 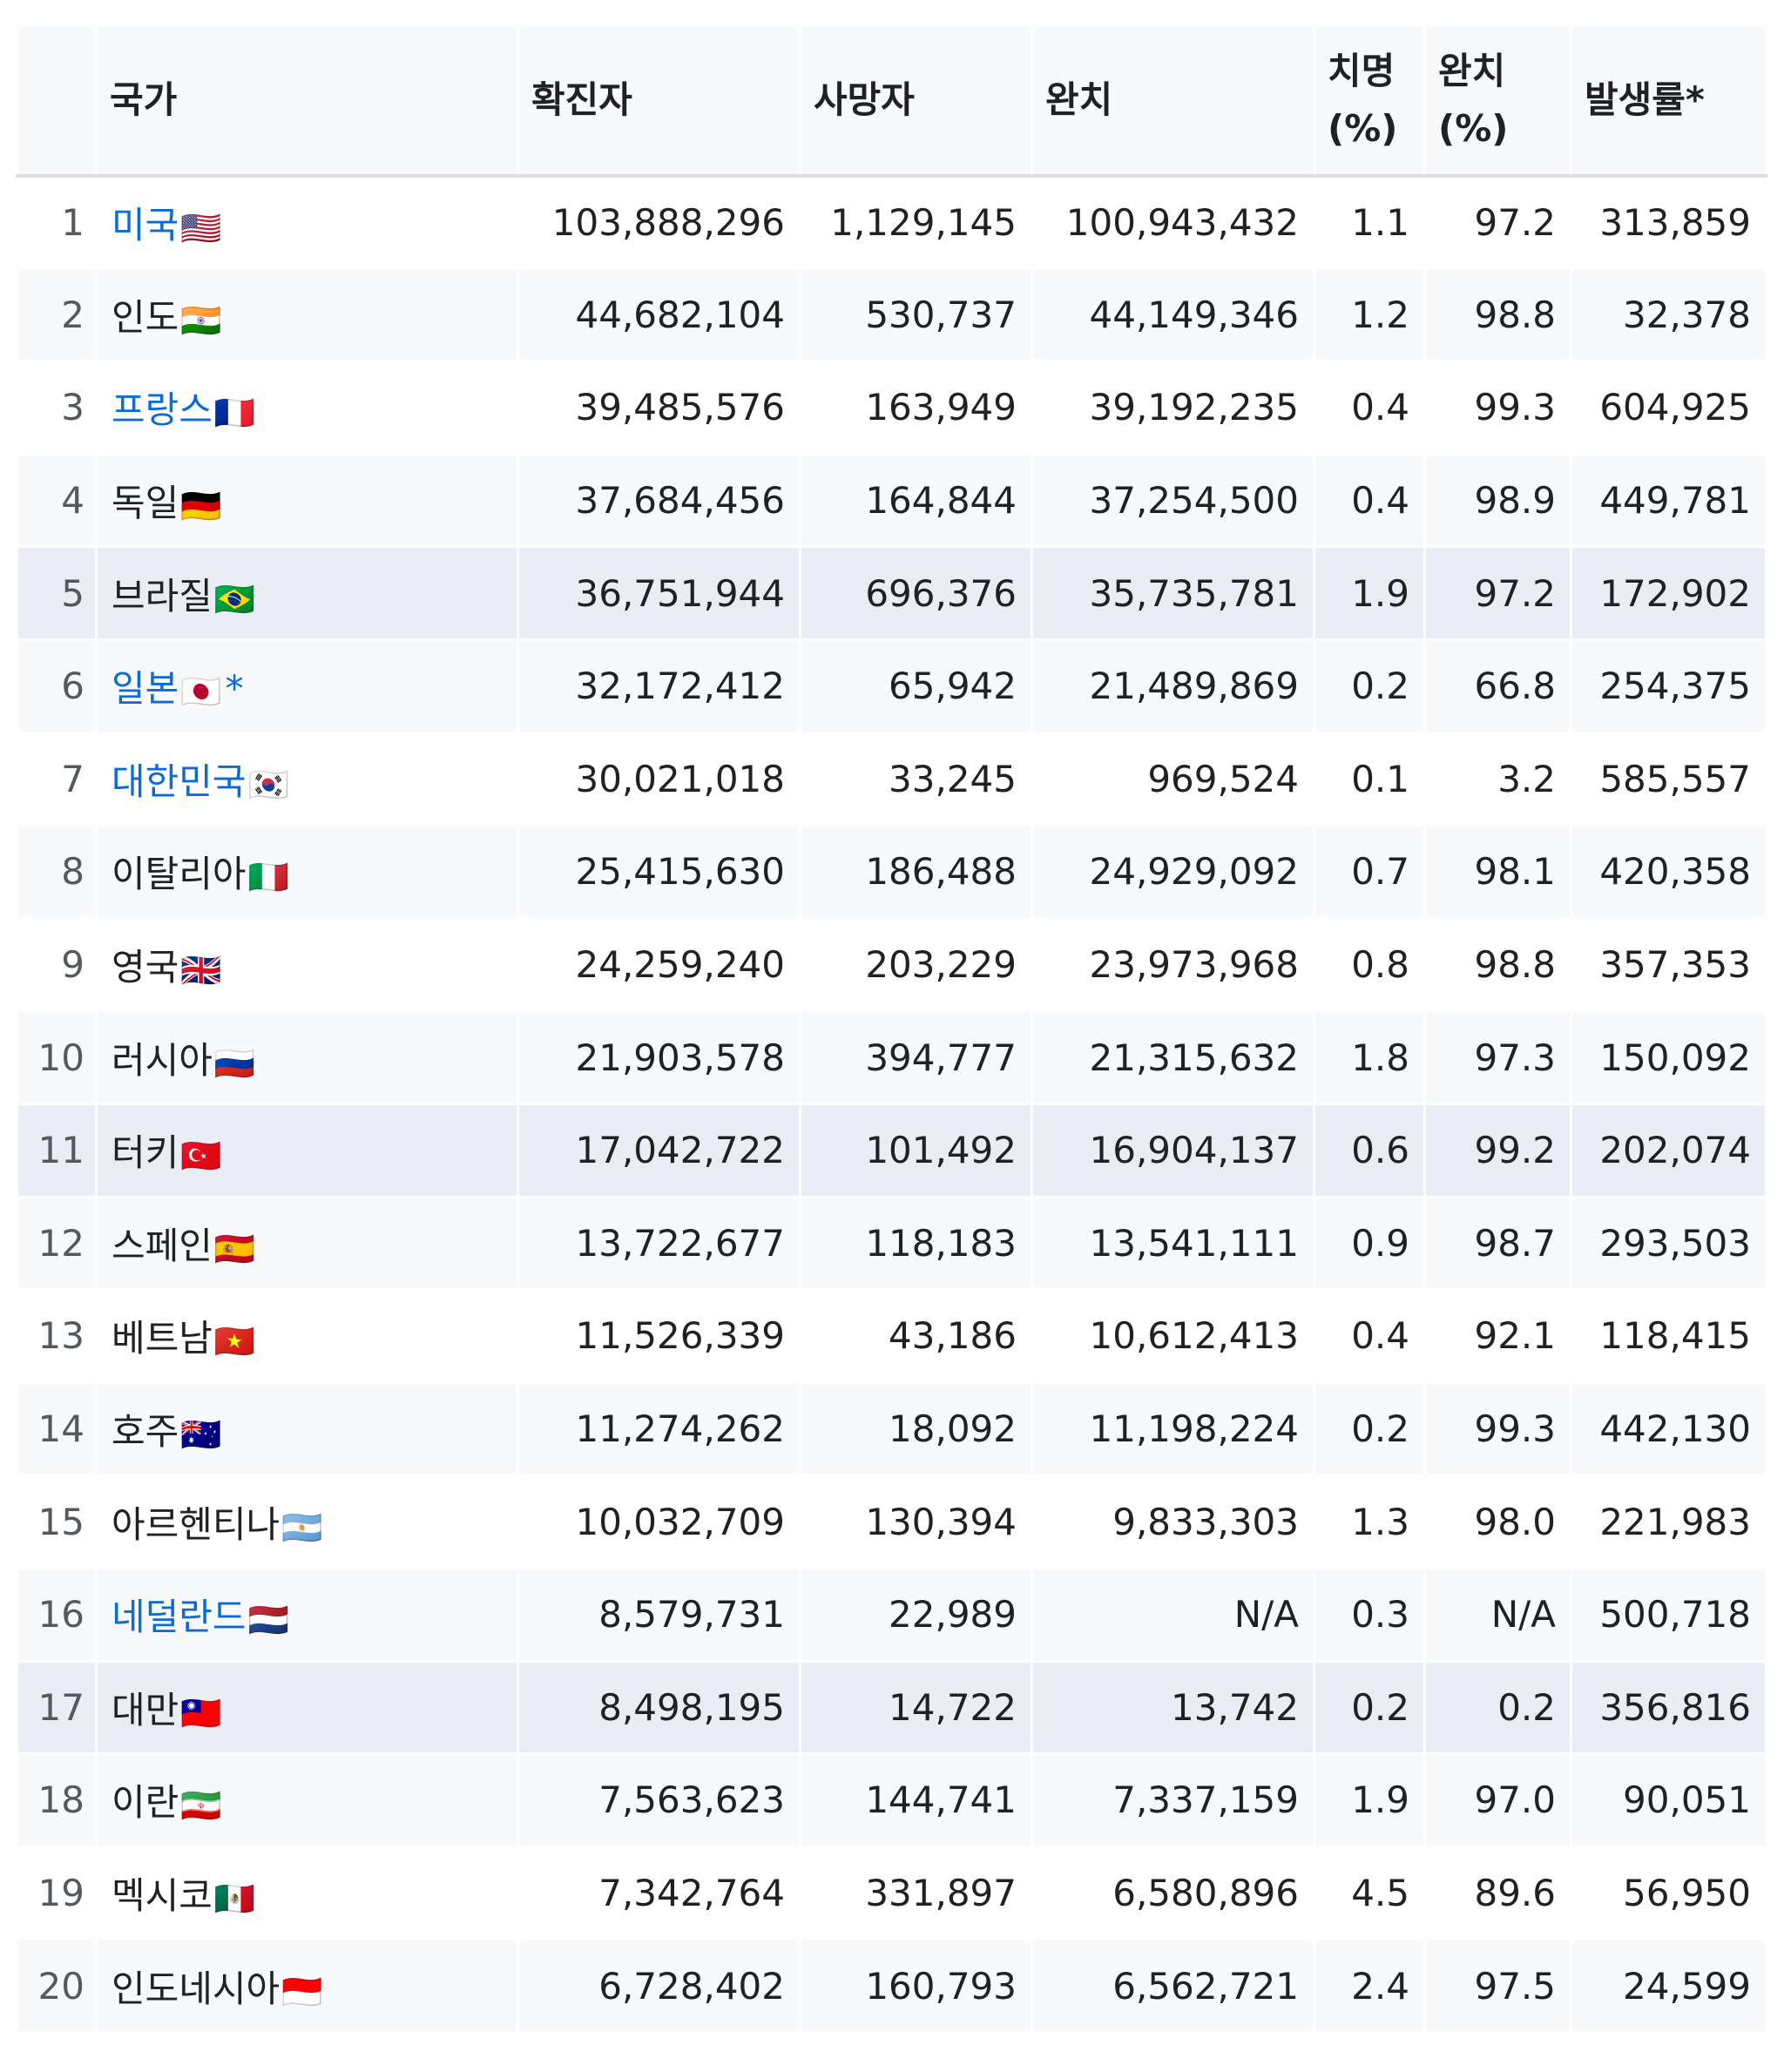 I want to click on flag-icon: 🇳🇱, so click(x=268, y=1620).